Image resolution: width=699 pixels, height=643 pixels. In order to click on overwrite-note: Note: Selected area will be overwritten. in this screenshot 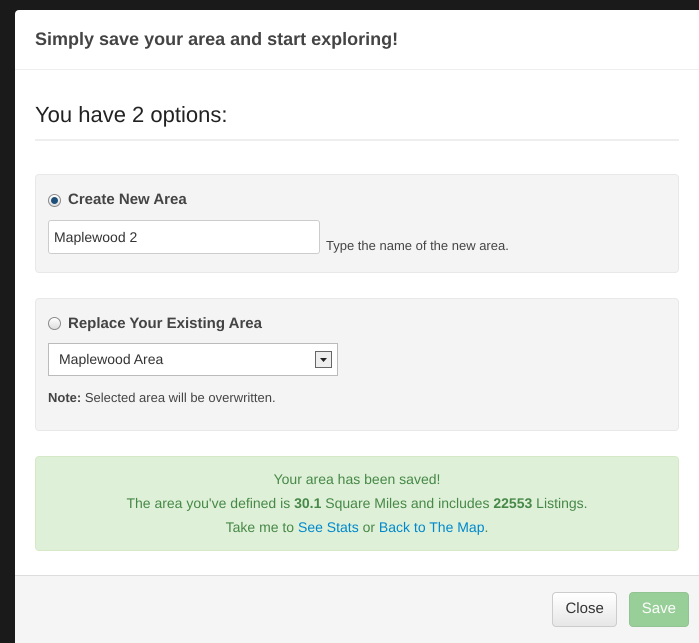, I will do `click(162, 398)`.